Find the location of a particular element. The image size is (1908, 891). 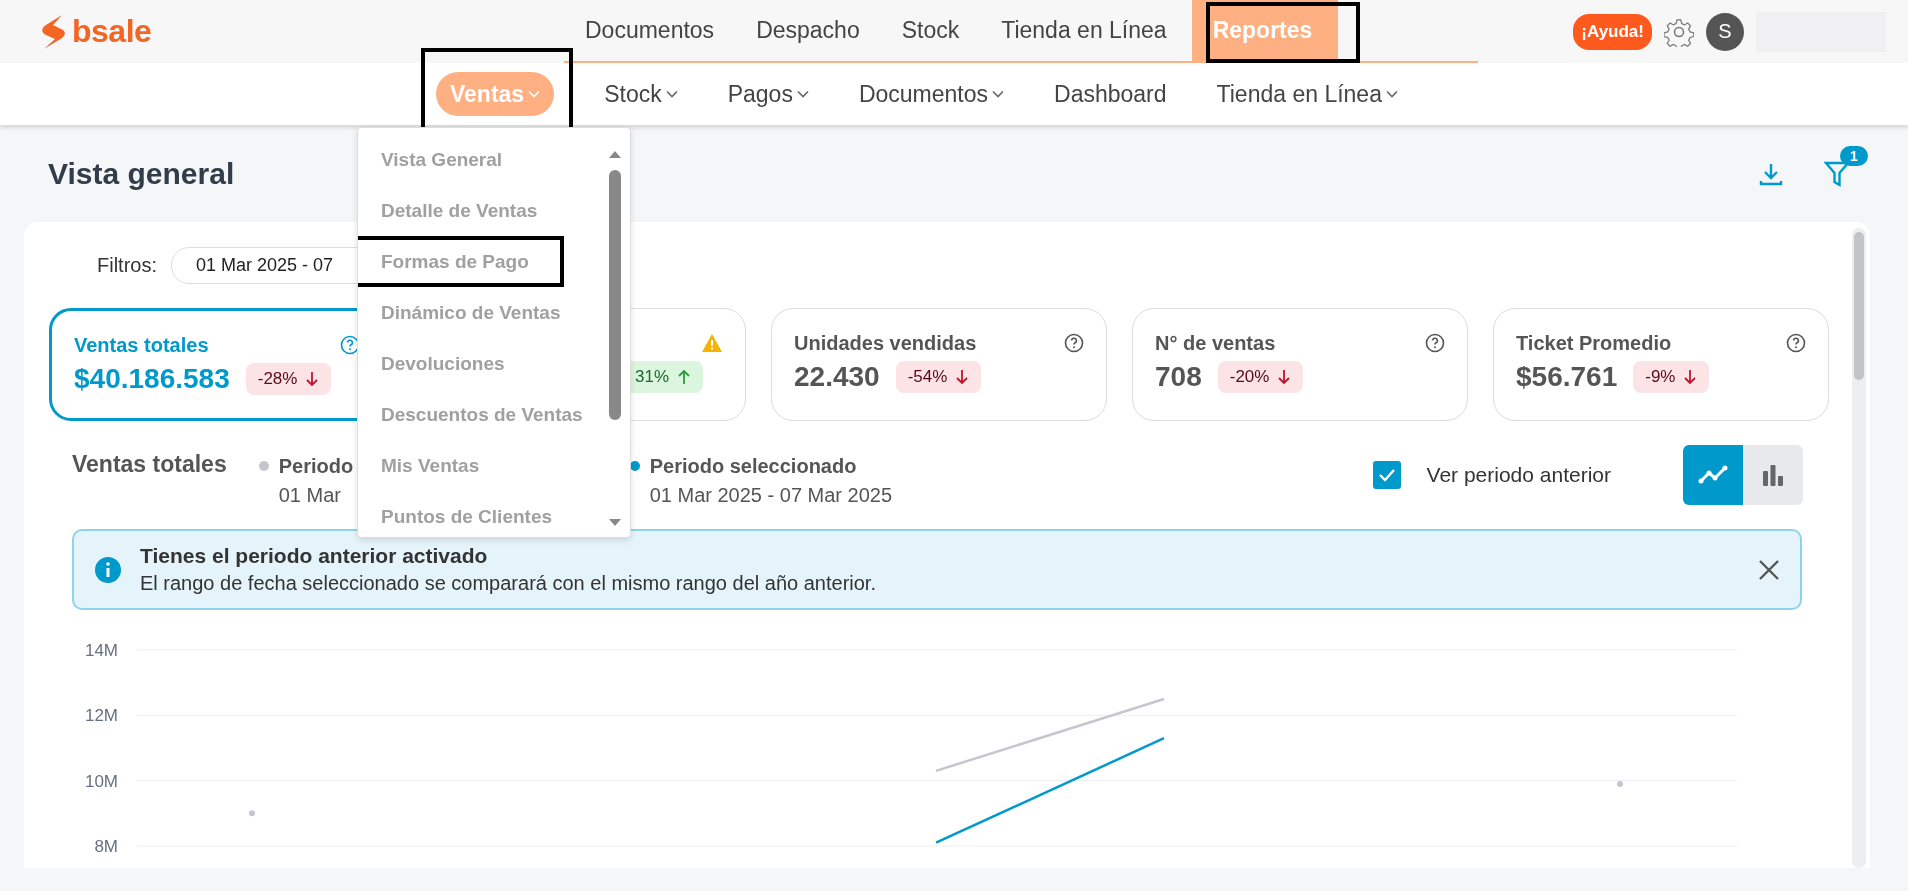

axis-label: 10M is located at coordinates (101, 781).